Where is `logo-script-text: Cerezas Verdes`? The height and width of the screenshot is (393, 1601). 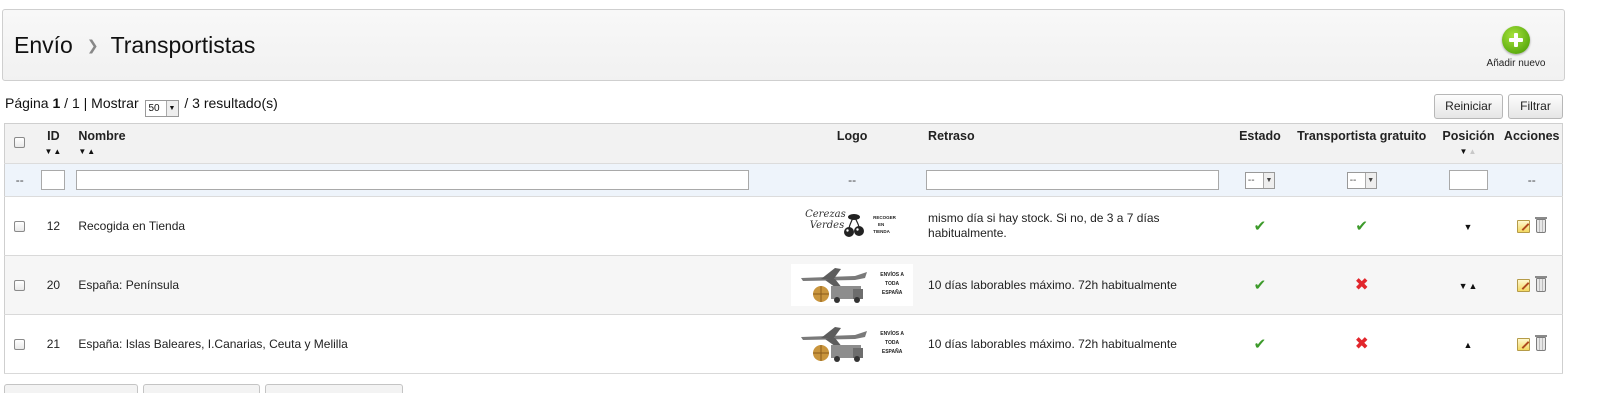
logo-script-text: Cerezas Verdes is located at coordinates (825, 220).